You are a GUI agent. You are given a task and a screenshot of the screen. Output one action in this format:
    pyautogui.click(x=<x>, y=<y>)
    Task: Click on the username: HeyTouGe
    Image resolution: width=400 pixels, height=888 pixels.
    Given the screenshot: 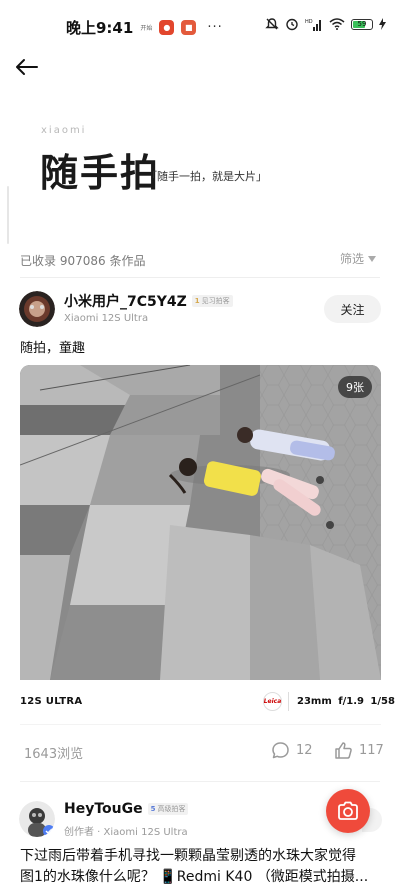 What is the action you would take?
    pyautogui.click(x=103, y=809)
    